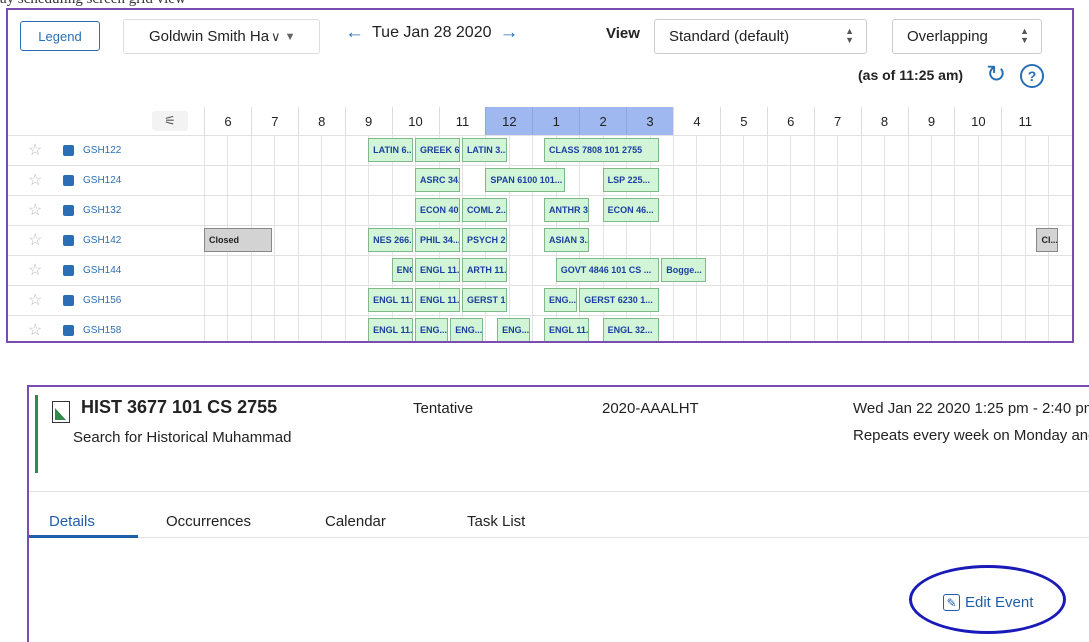 This screenshot has height=642, width=1089. What do you see at coordinates (60, 36) in the screenshot?
I see `legend-button: Legend` at bounding box center [60, 36].